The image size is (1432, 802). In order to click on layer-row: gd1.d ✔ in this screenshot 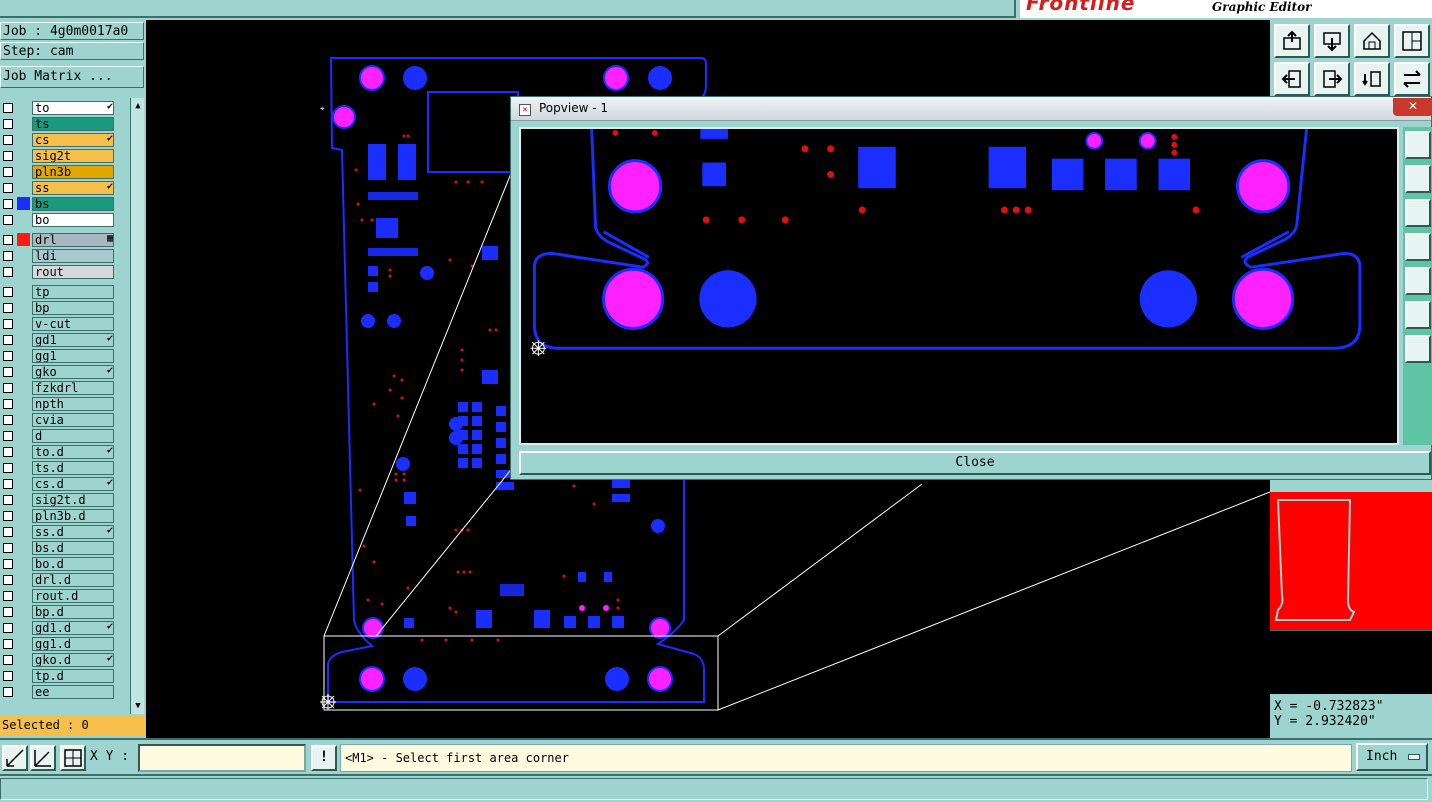, I will do `click(58, 628)`.